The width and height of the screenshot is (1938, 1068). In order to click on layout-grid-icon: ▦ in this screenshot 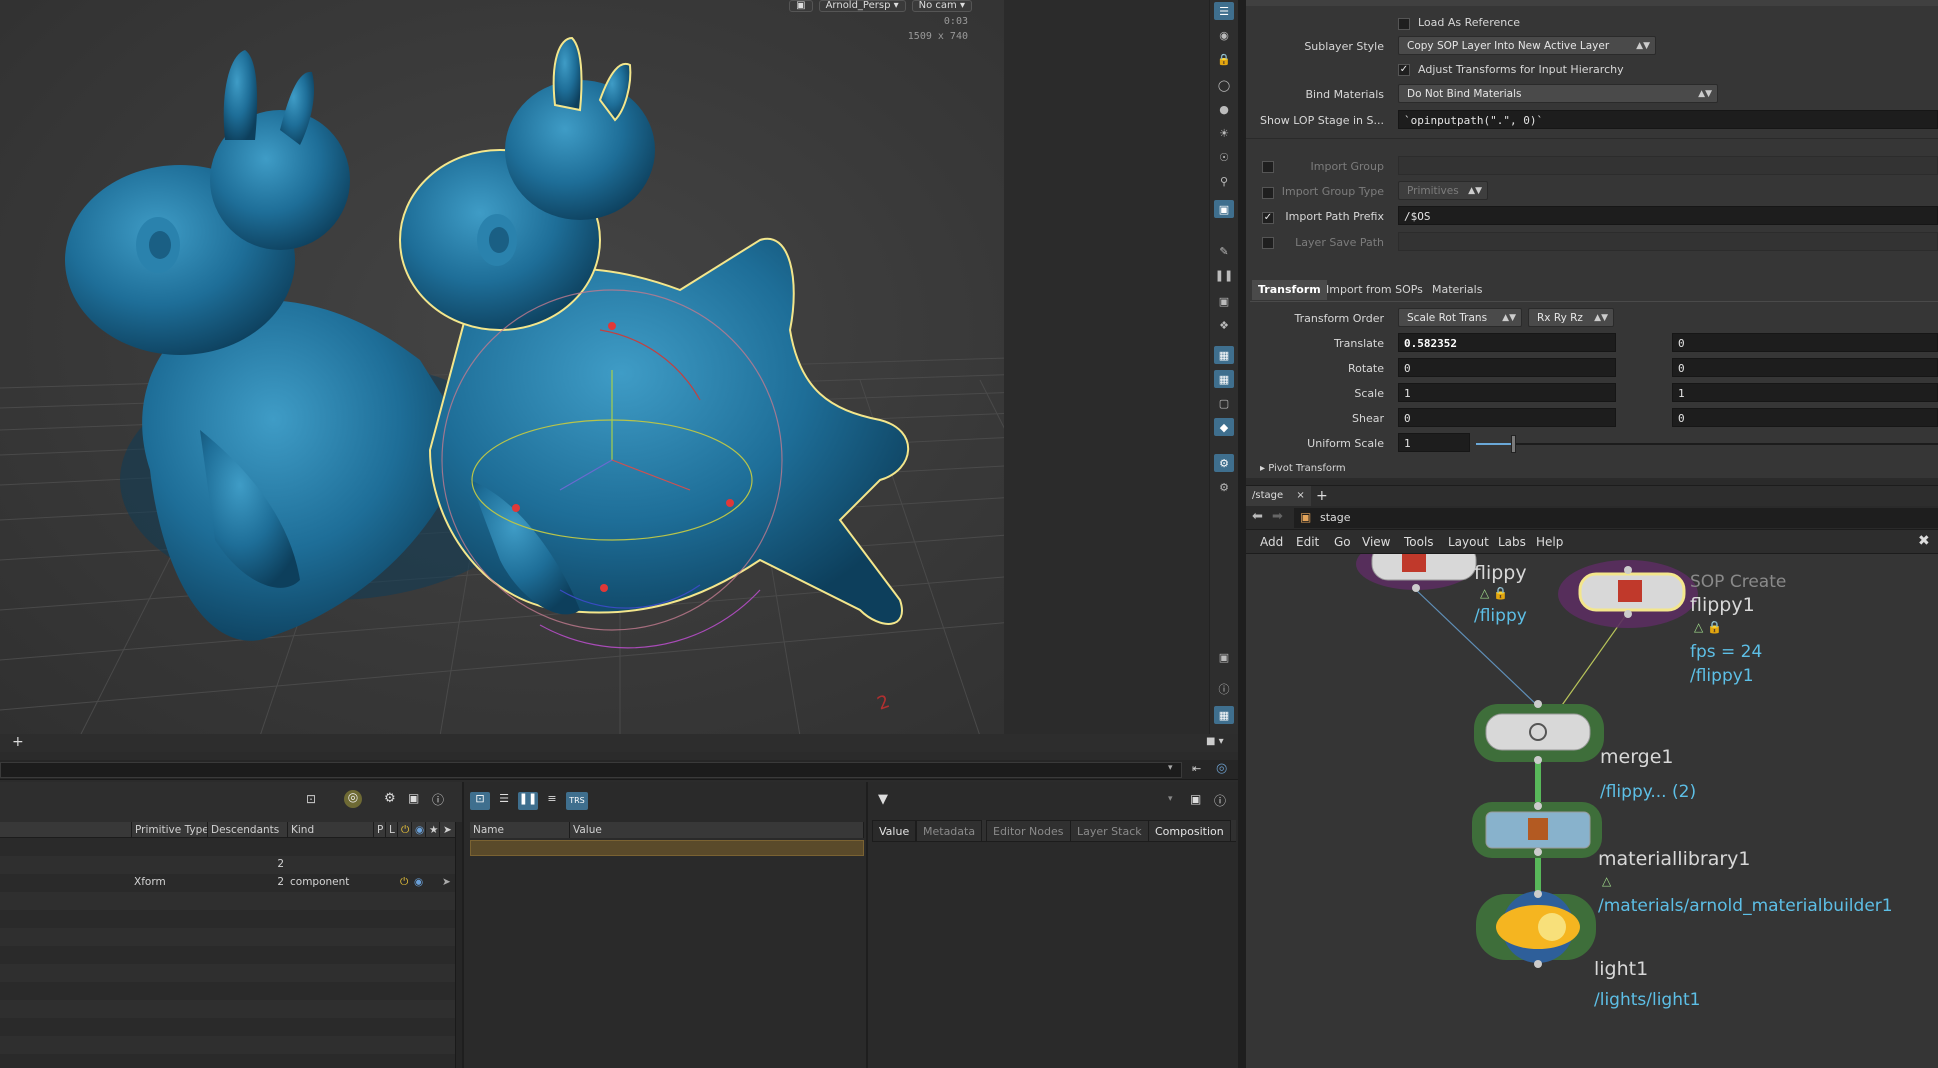, I will do `click(1224, 715)`.